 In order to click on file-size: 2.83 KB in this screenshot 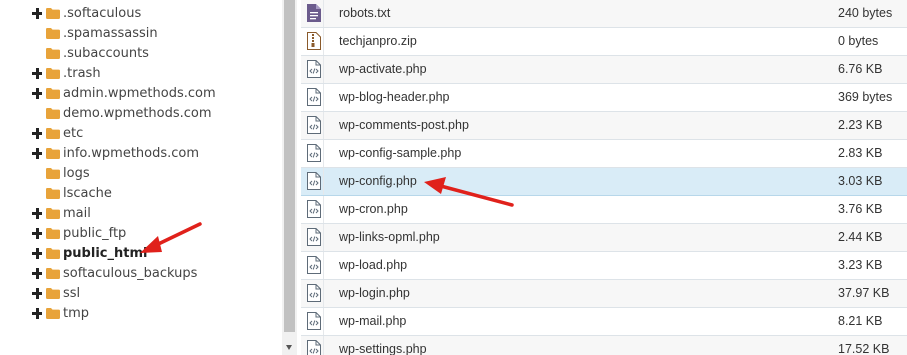, I will do `click(860, 153)`.